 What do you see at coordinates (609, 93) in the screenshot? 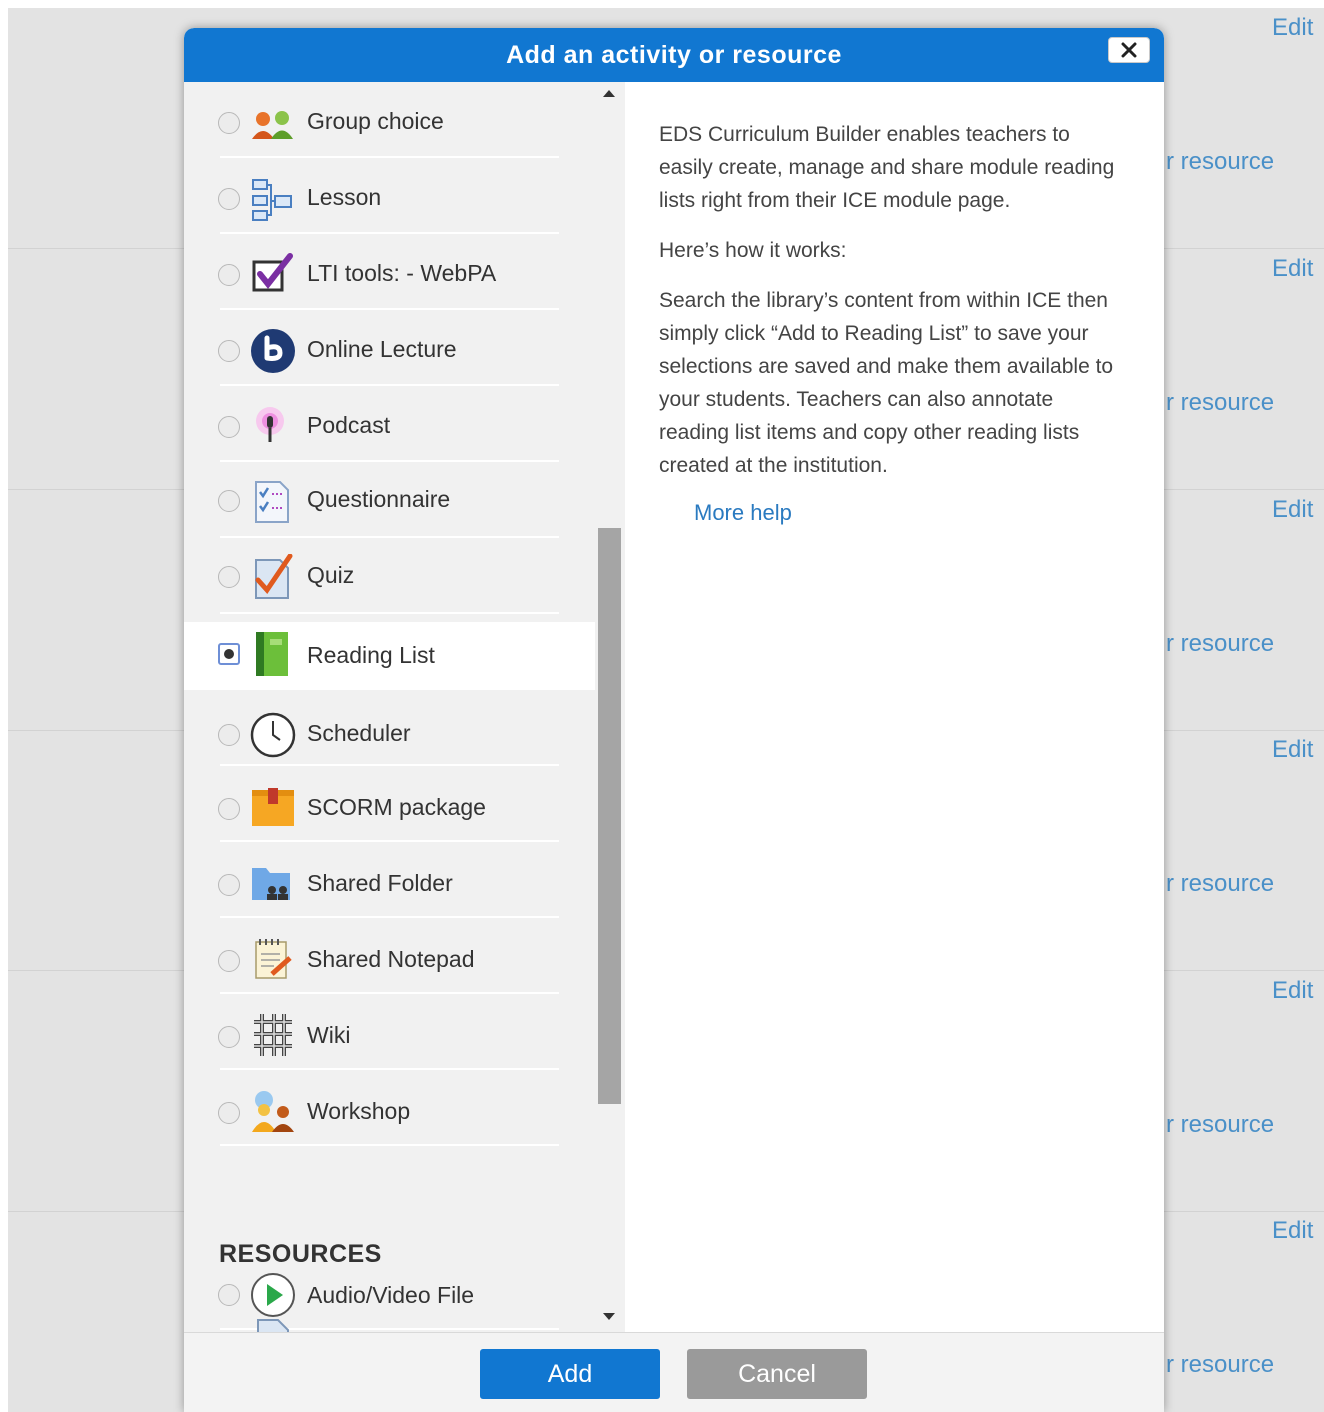
I see `scroll-up-arrow-icon` at bounding box center [609, 93].